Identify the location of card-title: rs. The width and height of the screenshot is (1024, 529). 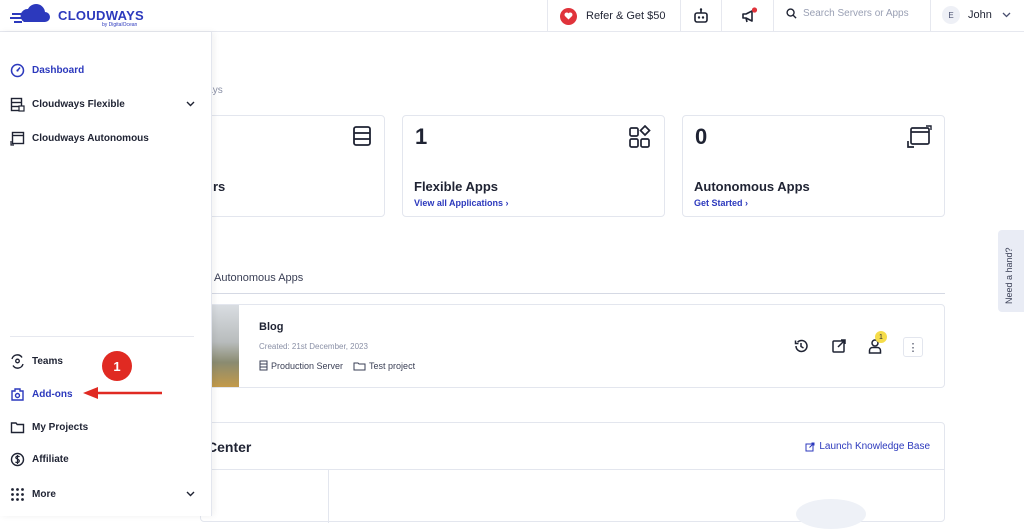
(219, 186).